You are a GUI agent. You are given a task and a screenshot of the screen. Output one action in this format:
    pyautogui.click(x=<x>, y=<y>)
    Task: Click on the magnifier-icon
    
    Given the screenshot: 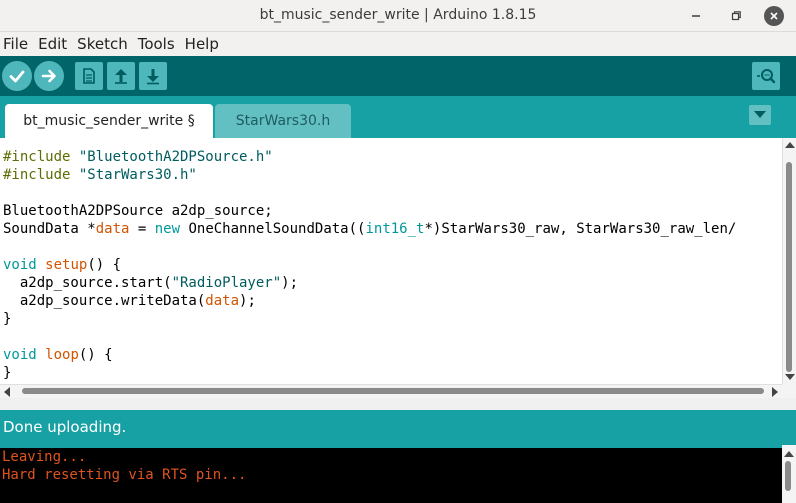 What is the action you would take?
    pyautogui.click(x=766, y=76)
    